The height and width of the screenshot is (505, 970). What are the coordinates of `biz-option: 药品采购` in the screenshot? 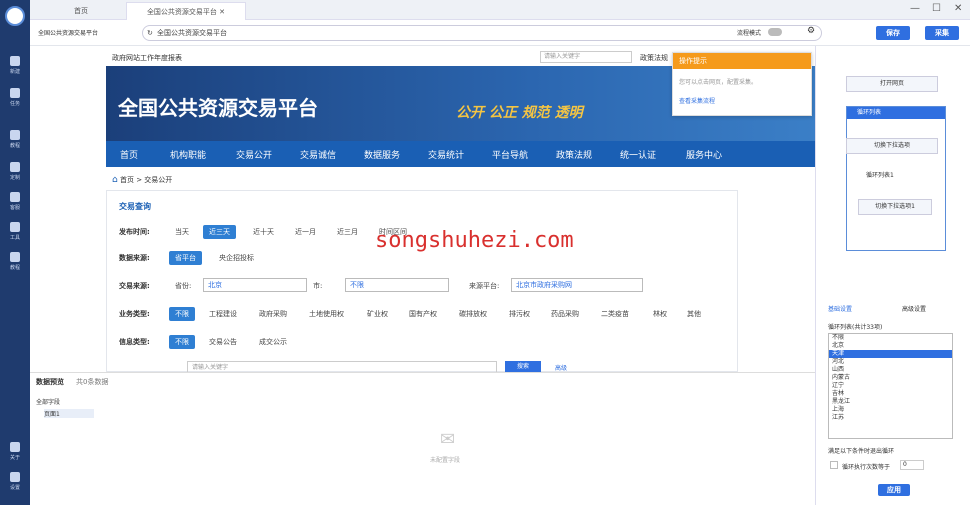 It's located at (565, 314).